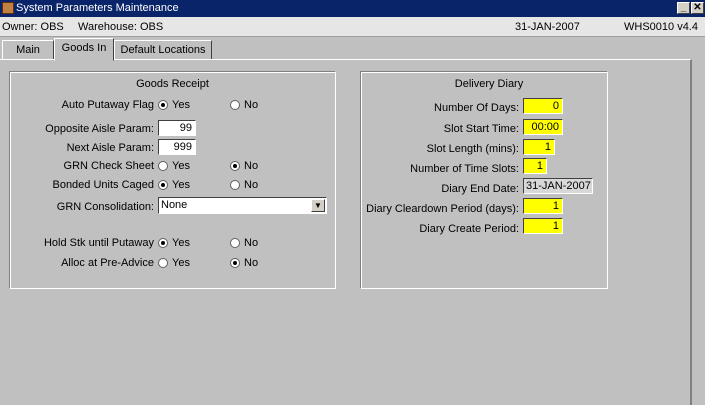 This screenshot has height=405, width=705. What do you see at coordinates (535, 166) in the screenshot?
I see `number-of-time-slots-field: 1` at bounding box center [535, 166].